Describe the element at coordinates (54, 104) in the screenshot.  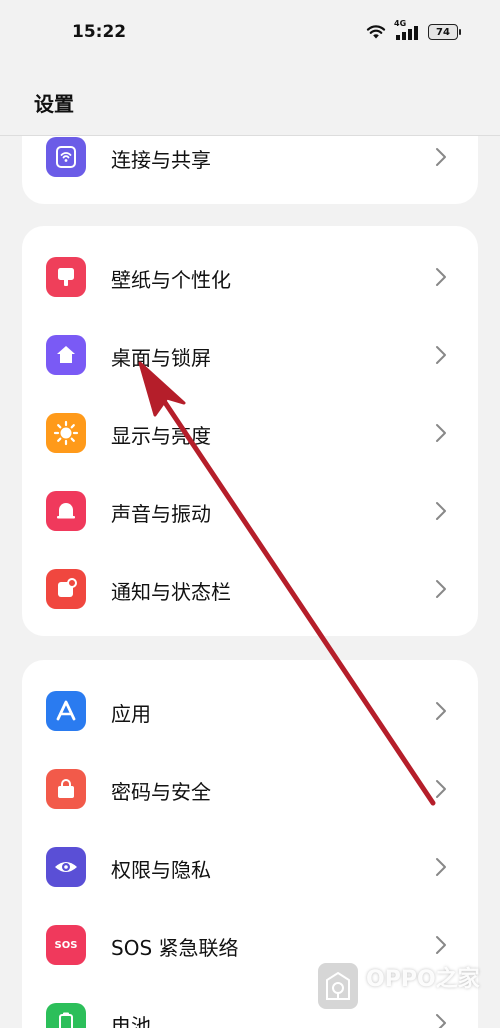
I see `page-title: 设置` at that location.